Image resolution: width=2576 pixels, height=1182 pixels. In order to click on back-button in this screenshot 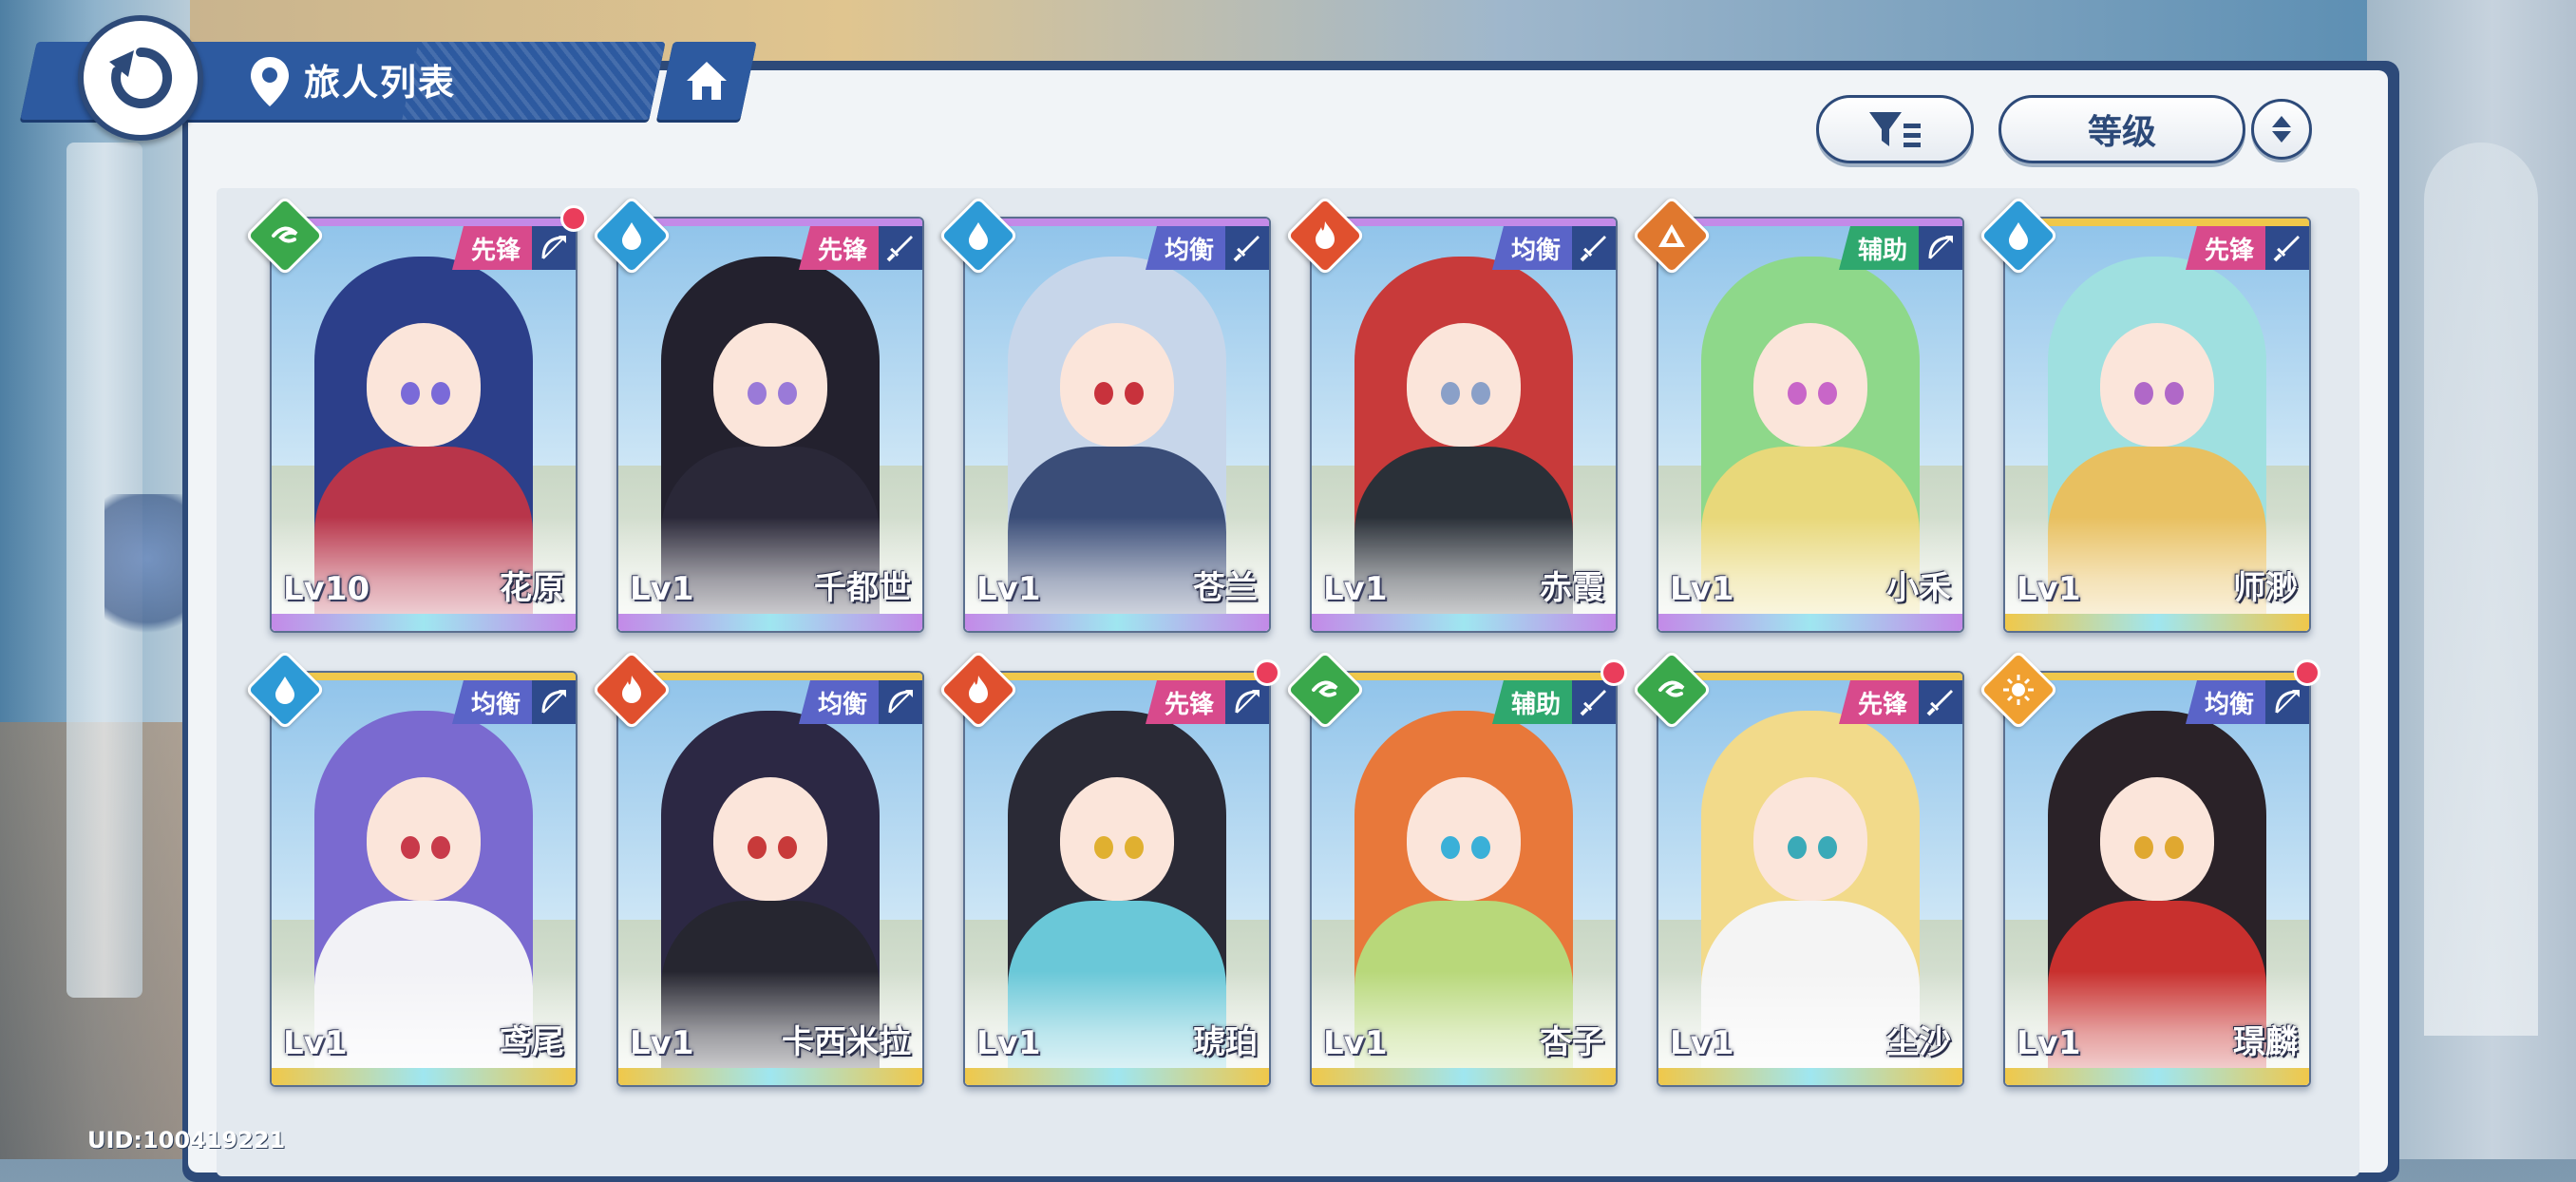, I will do `click(140, 78)`.